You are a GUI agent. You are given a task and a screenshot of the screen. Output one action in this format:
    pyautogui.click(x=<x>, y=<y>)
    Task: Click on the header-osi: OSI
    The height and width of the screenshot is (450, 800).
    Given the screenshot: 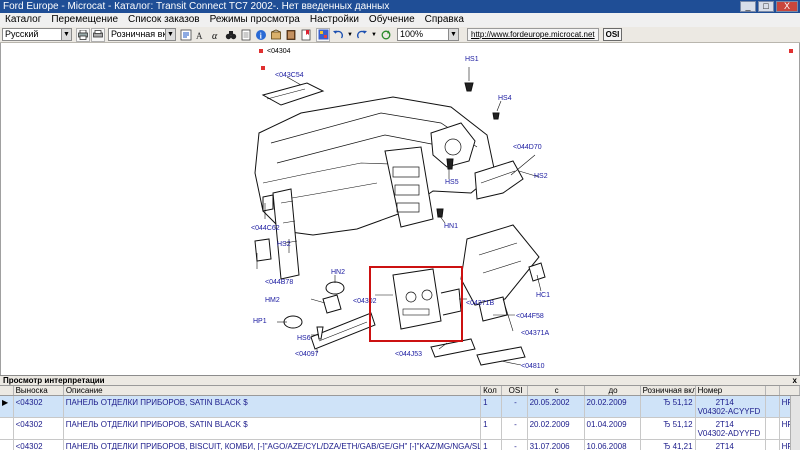 What is the action you would take?
    pyautogui.click(x=515, y=390)
    